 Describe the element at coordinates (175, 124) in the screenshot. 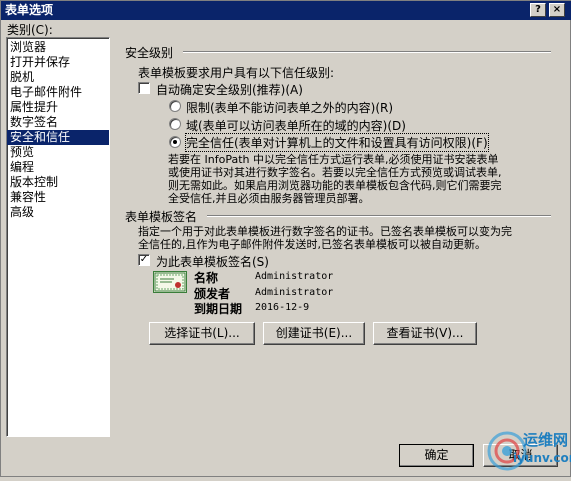

I see `domain-radio` at that location.